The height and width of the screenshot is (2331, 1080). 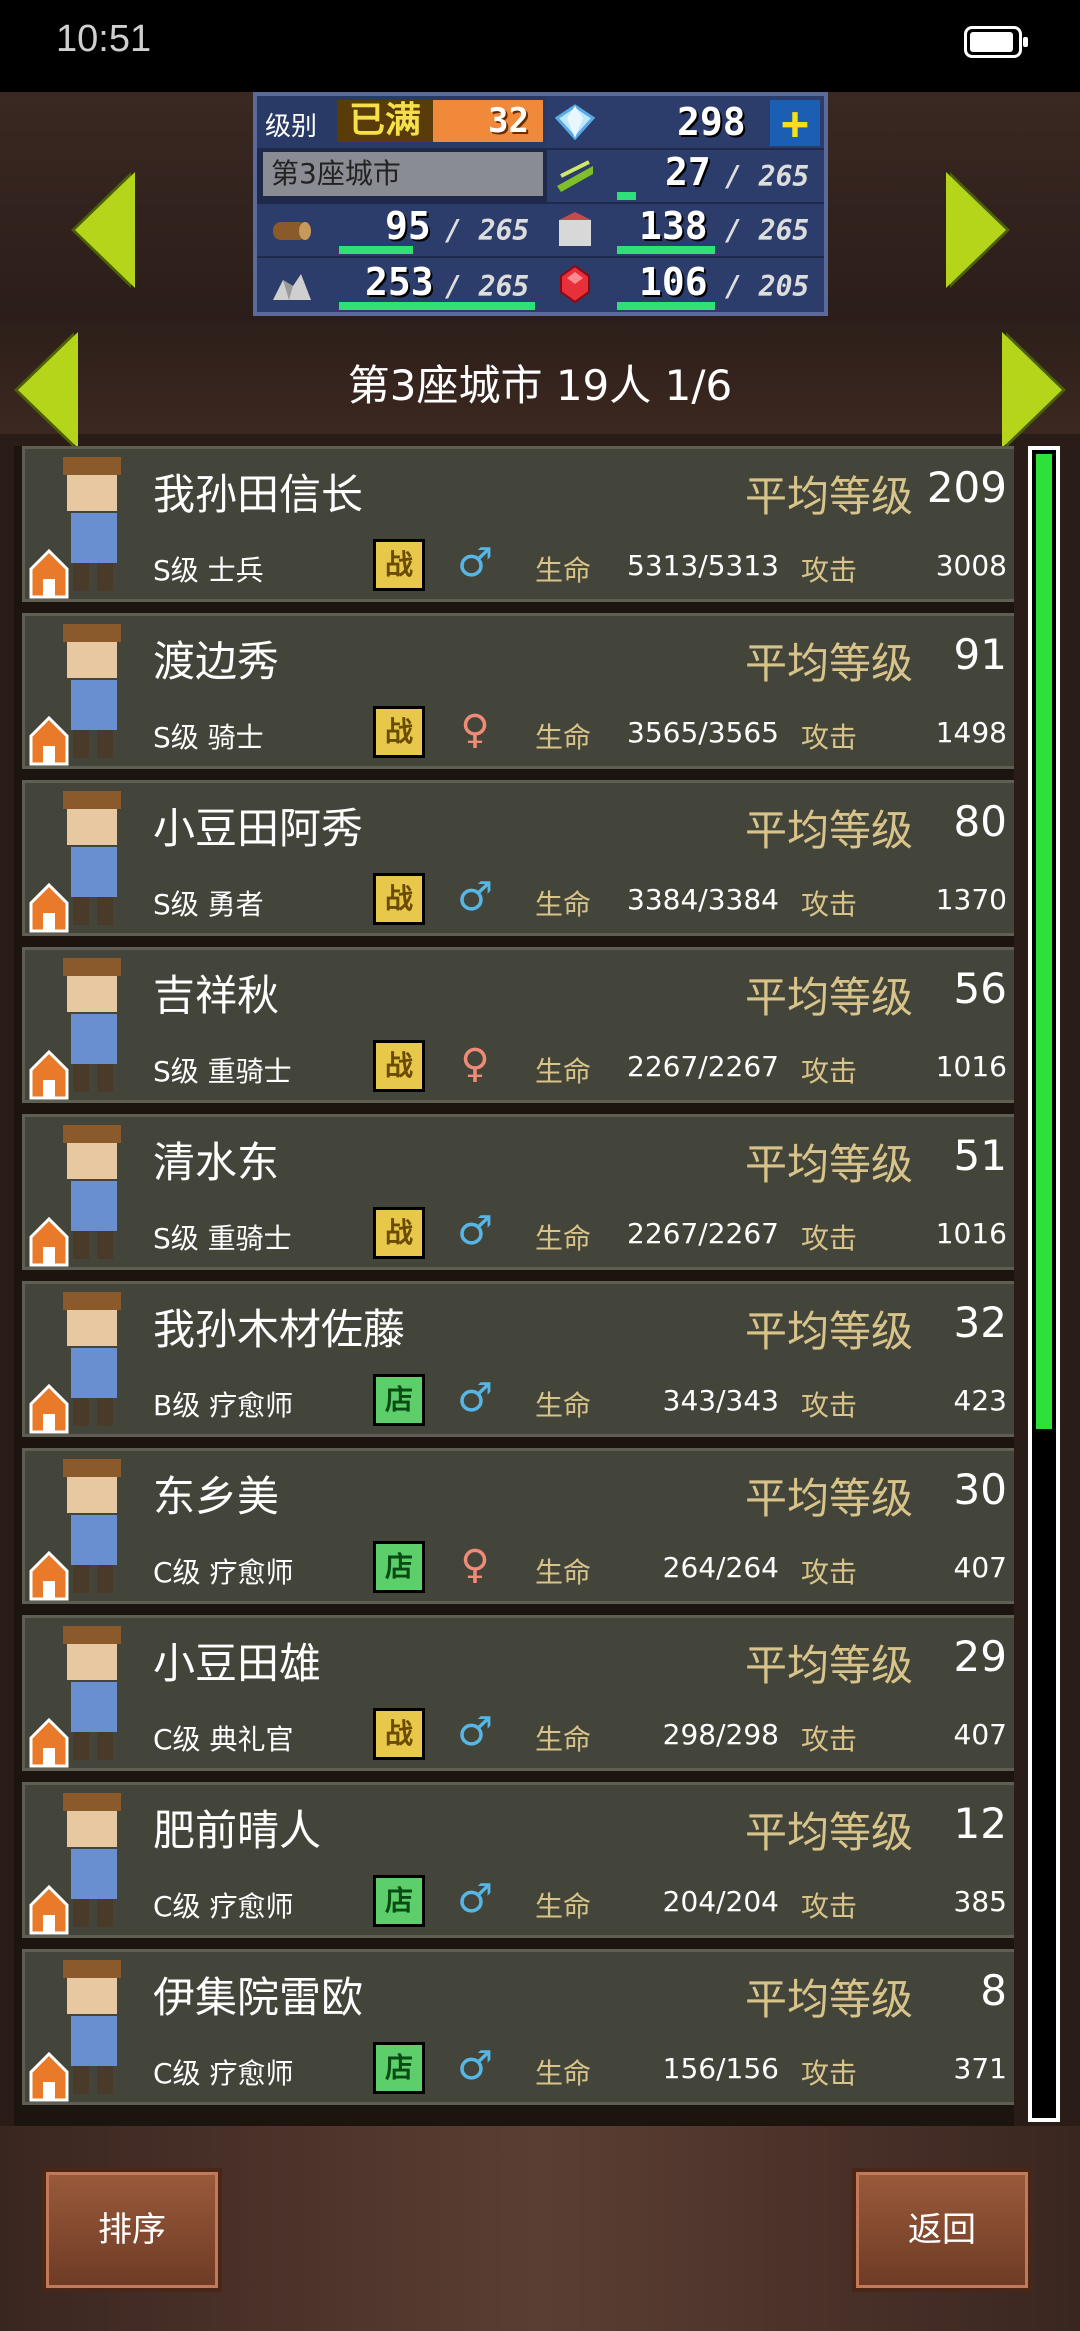 I want to click on hp-value: 2267/2267, so click(x=703, y=1233).